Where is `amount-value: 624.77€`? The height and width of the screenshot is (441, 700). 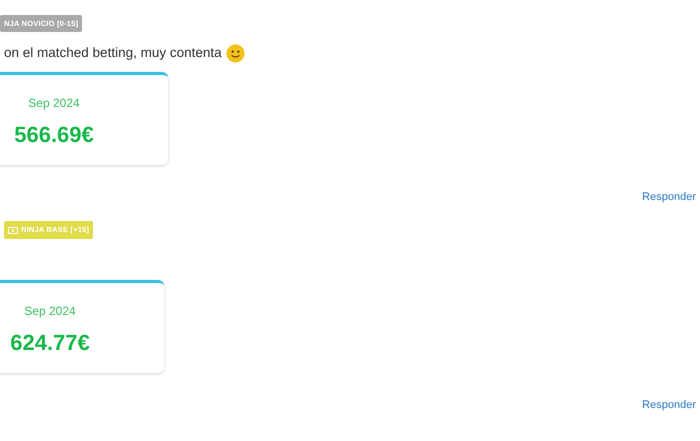 amount-value: 624.77€ is located at coordinates (50, 343).